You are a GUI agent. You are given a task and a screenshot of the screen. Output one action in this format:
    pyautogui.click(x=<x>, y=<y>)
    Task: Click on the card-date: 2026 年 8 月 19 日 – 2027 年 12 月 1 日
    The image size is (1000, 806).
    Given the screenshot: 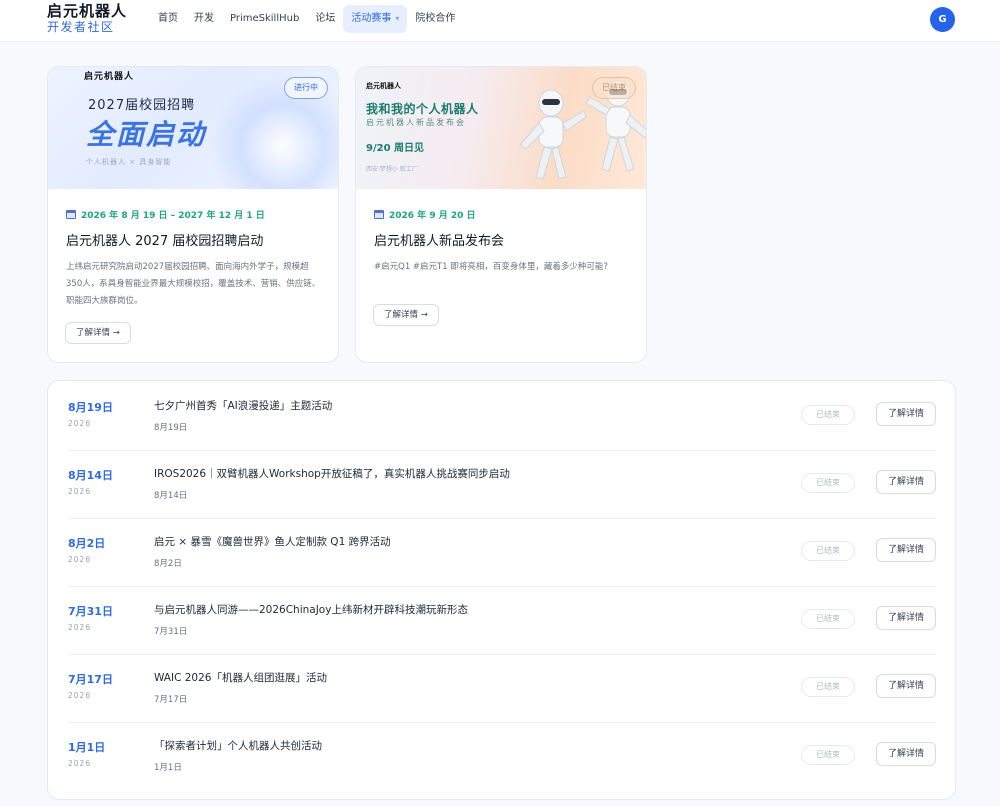 What is the action you would take?
    pyautogui.click(x=165, y=214)
    